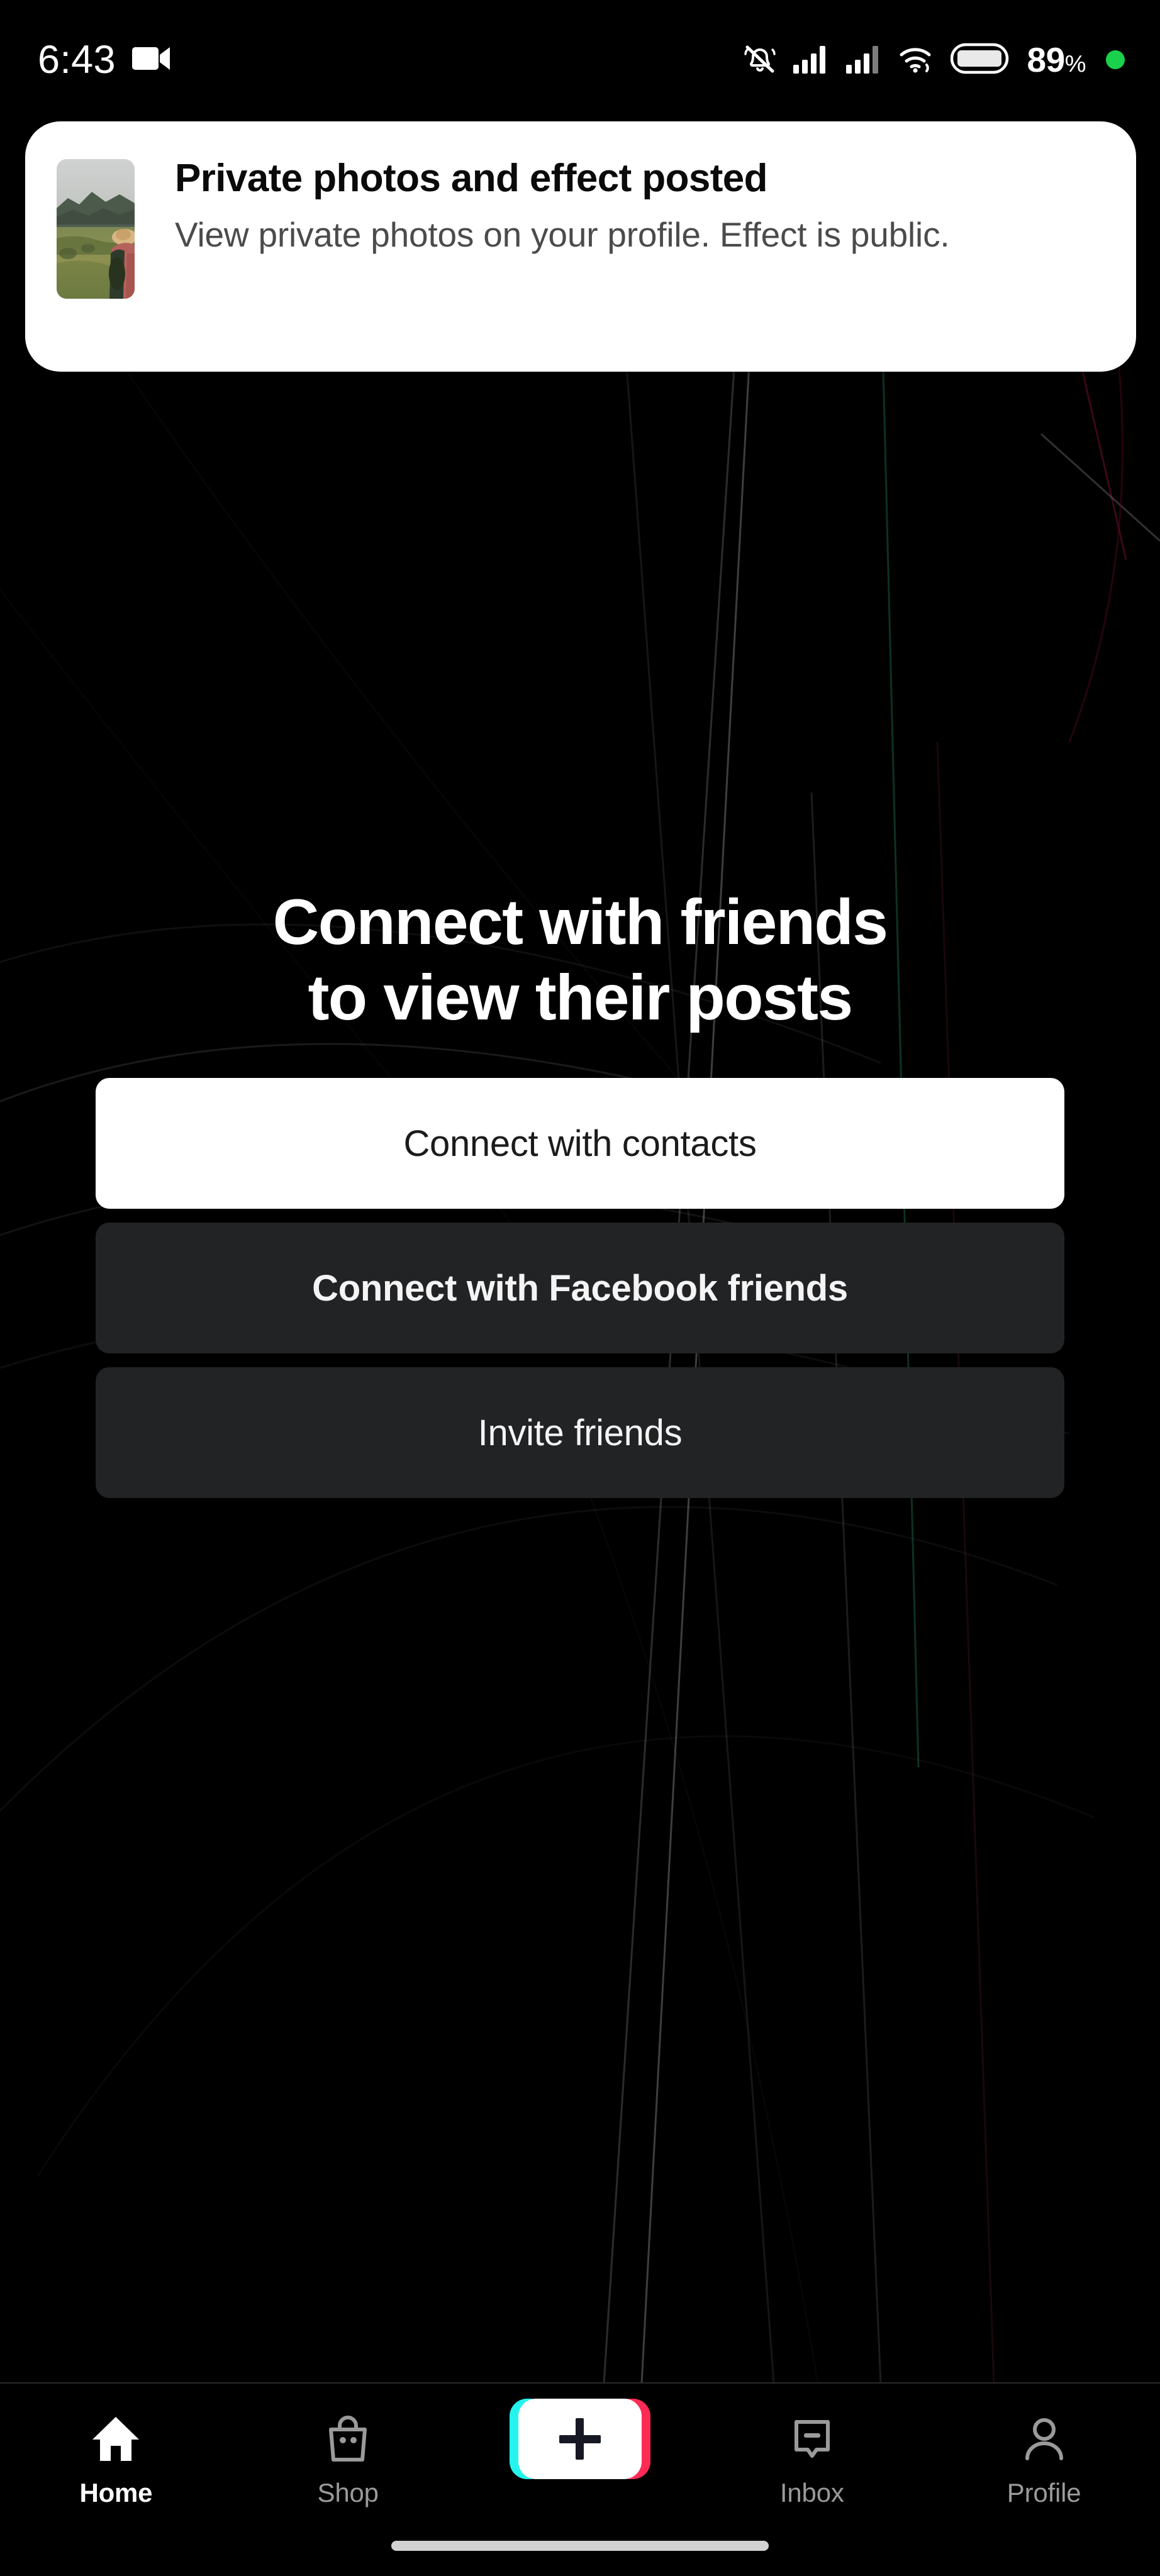  I want to click on page-title: Connect with friends to view their posts, so click(580, 959).